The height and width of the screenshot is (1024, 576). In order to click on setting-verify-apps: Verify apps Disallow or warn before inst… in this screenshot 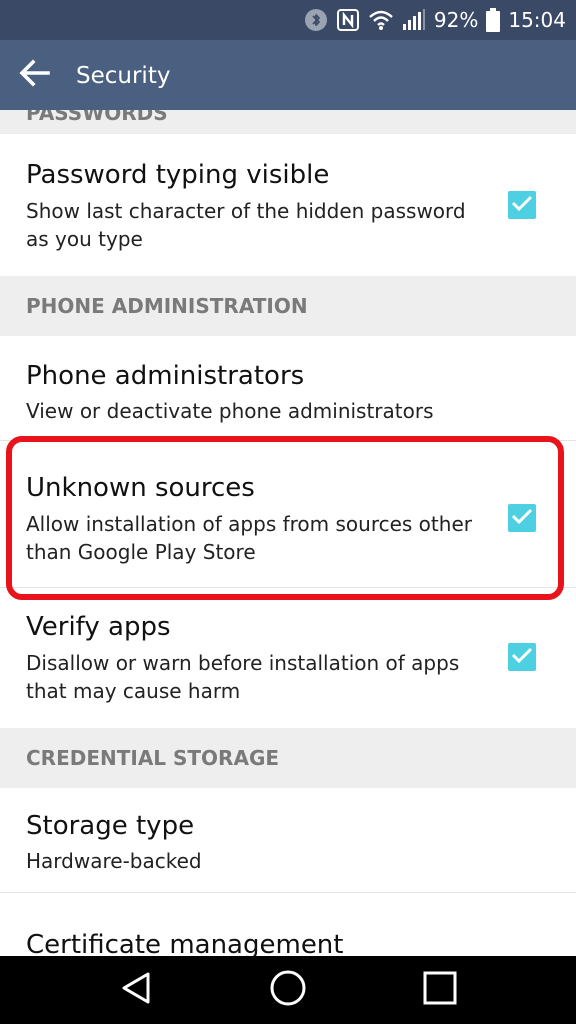, I will do `click(288, 658)`.